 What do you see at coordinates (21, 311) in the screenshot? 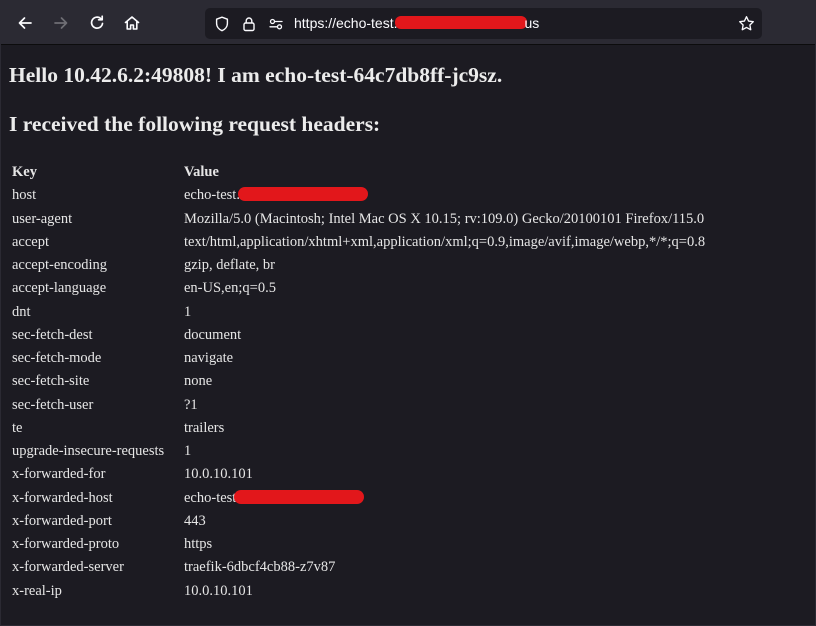
I see `header-key: dnt` at bounding box center [21, 311].